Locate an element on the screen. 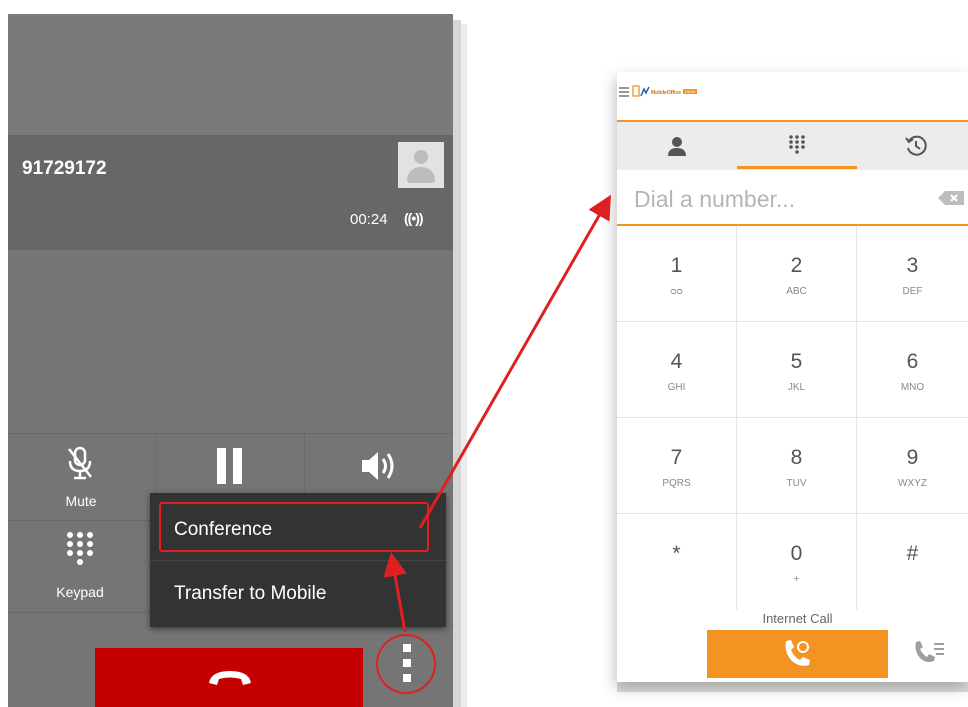 This screenshot has width=968, height=707. avatar-body is located at coordinates (421, 175).